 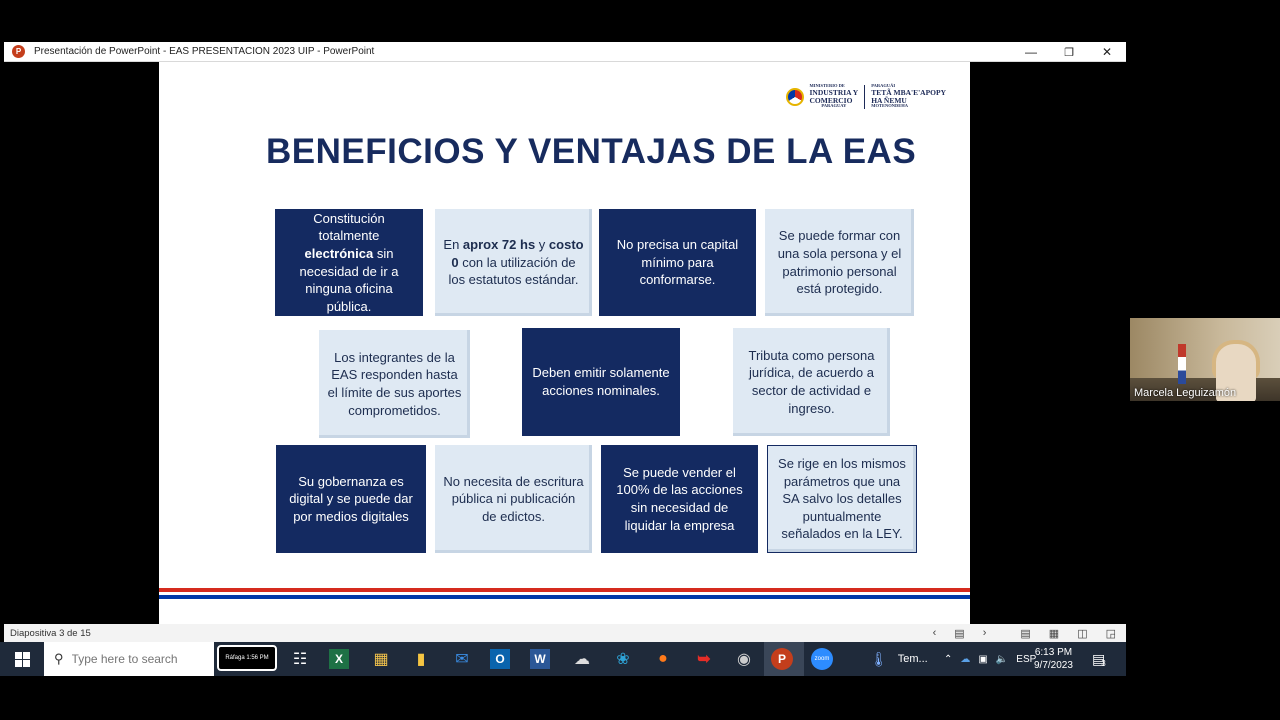 I want to click on onedrive-icon: ☁, so click(x=965, y=659).